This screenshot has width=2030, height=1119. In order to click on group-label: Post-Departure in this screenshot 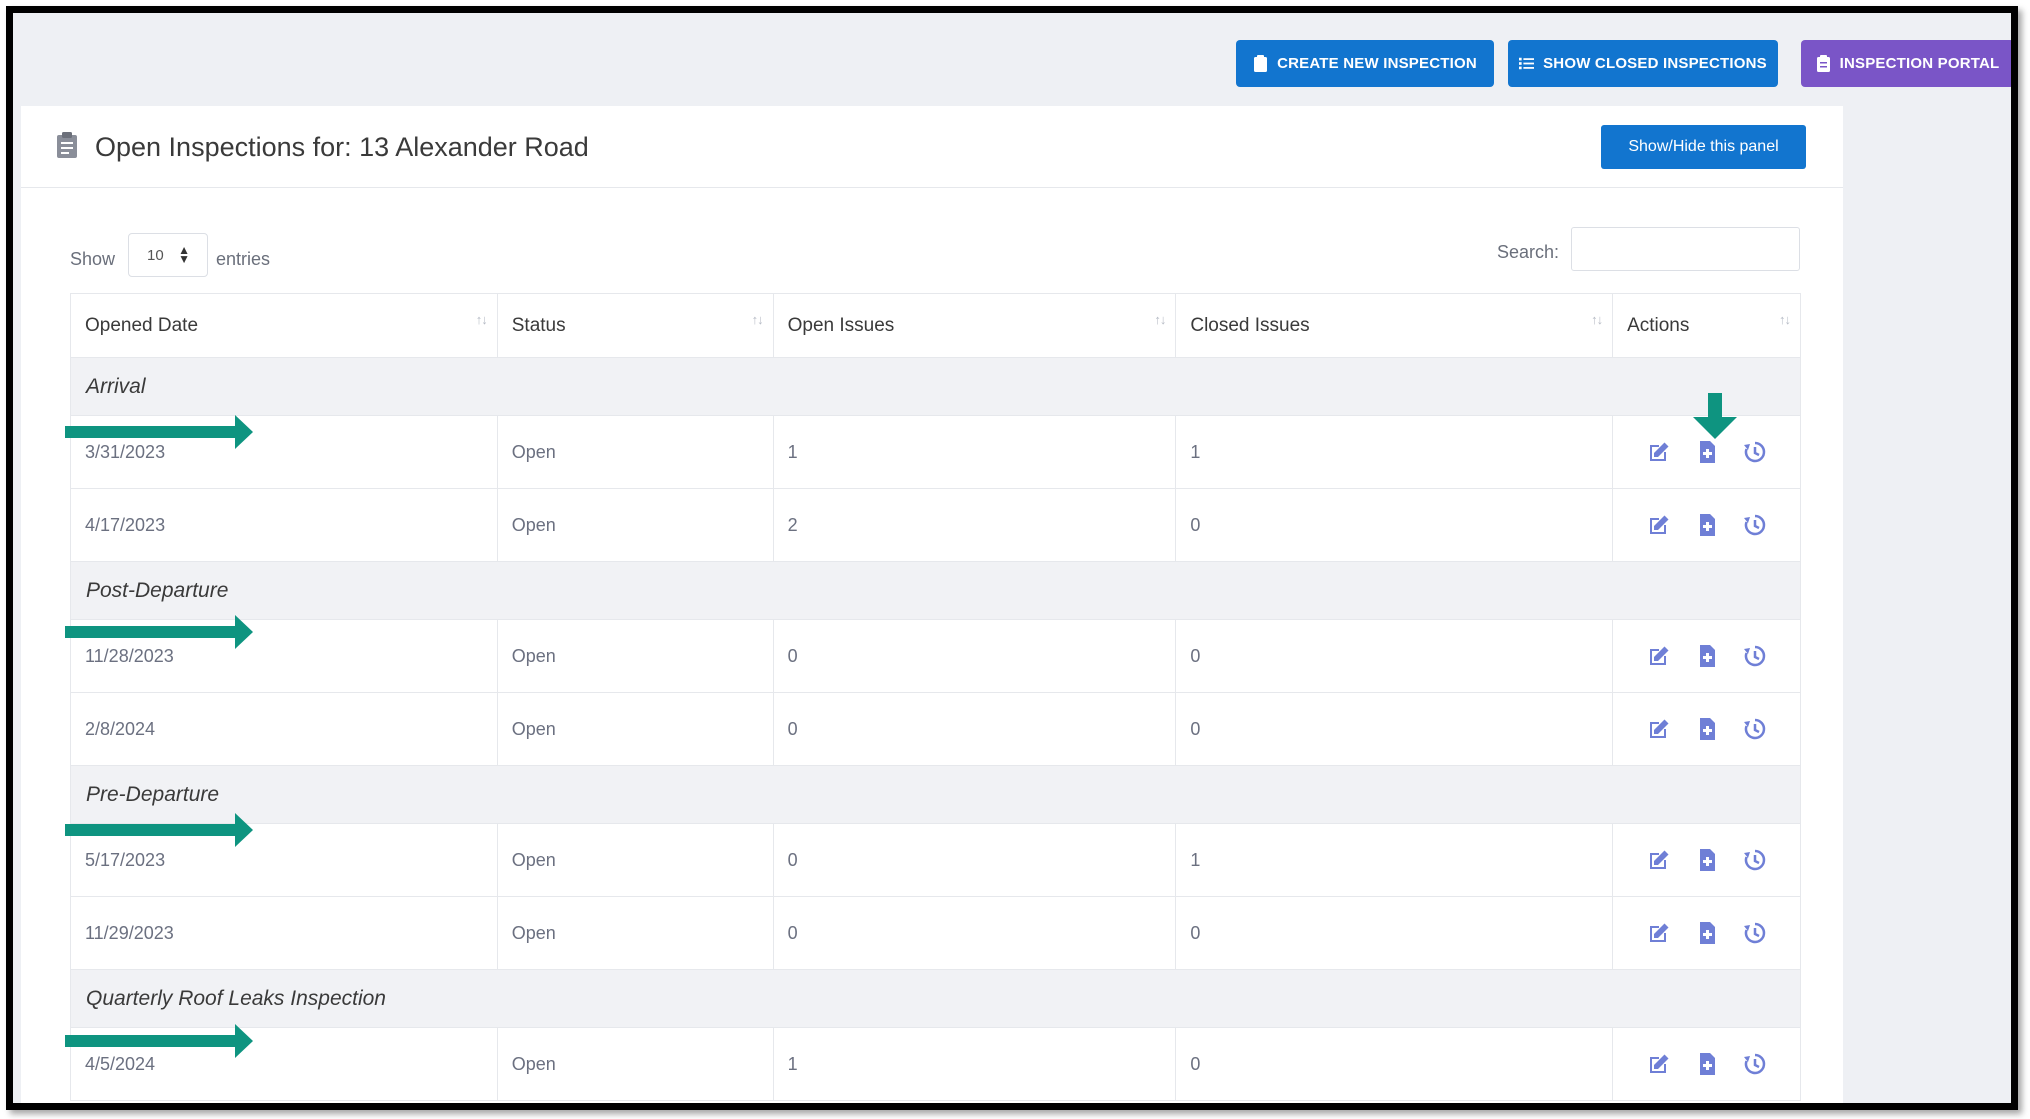, I will do `click(935, 590)`.